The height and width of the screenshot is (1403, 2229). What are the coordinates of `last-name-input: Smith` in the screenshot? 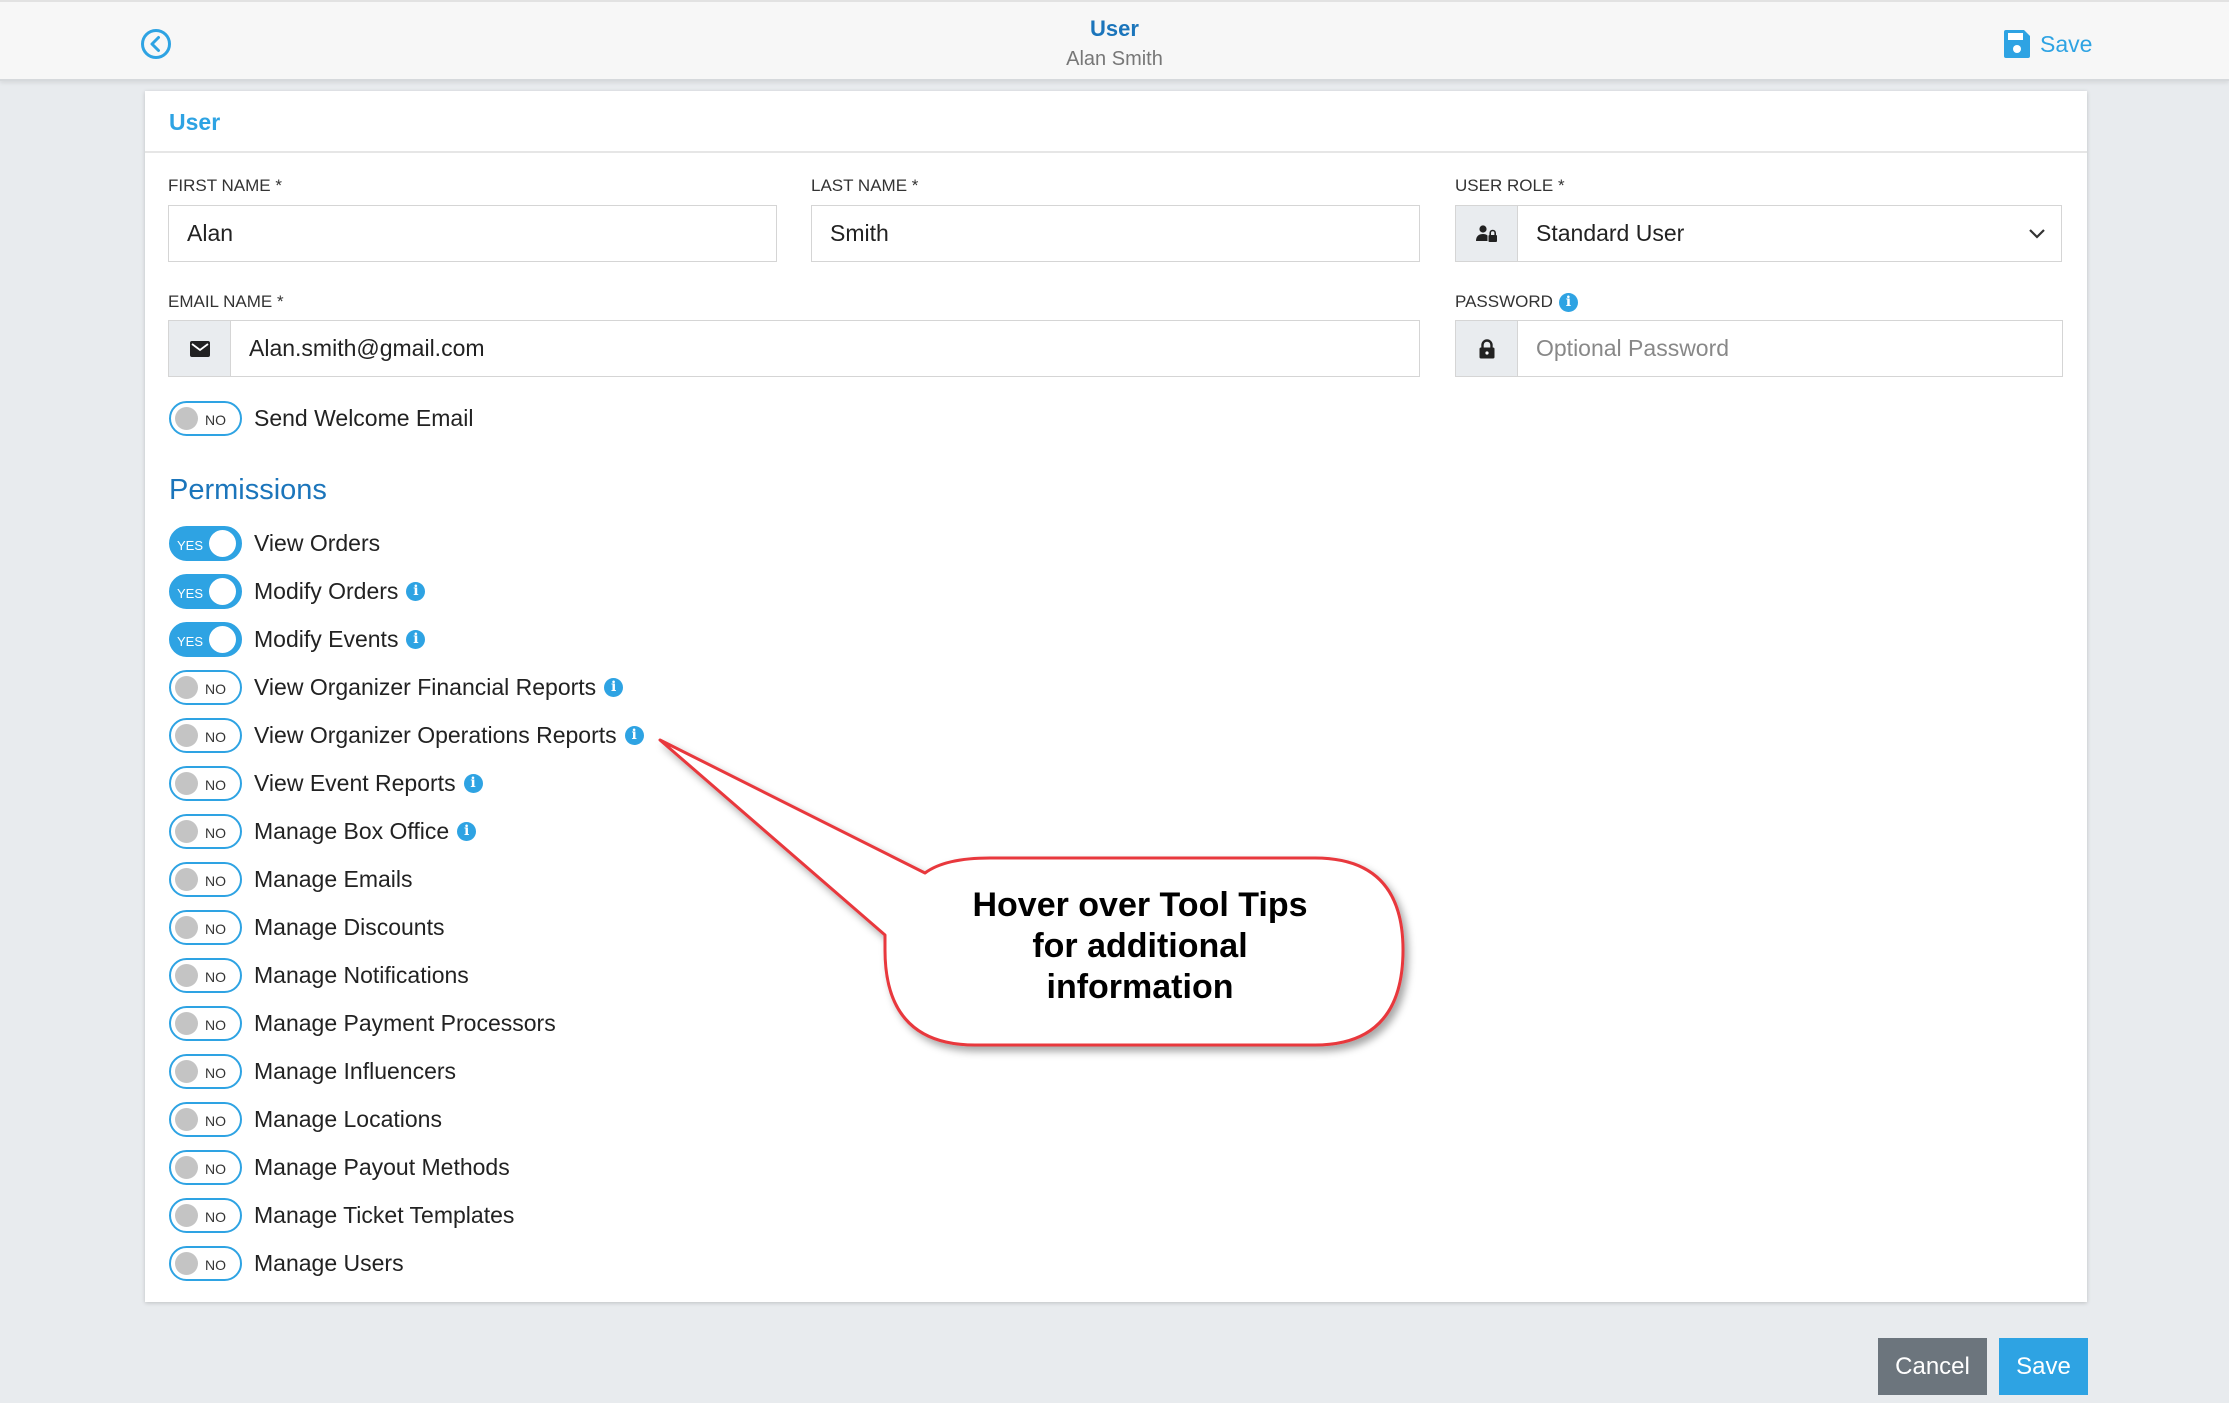 It's located at (1115, 233).